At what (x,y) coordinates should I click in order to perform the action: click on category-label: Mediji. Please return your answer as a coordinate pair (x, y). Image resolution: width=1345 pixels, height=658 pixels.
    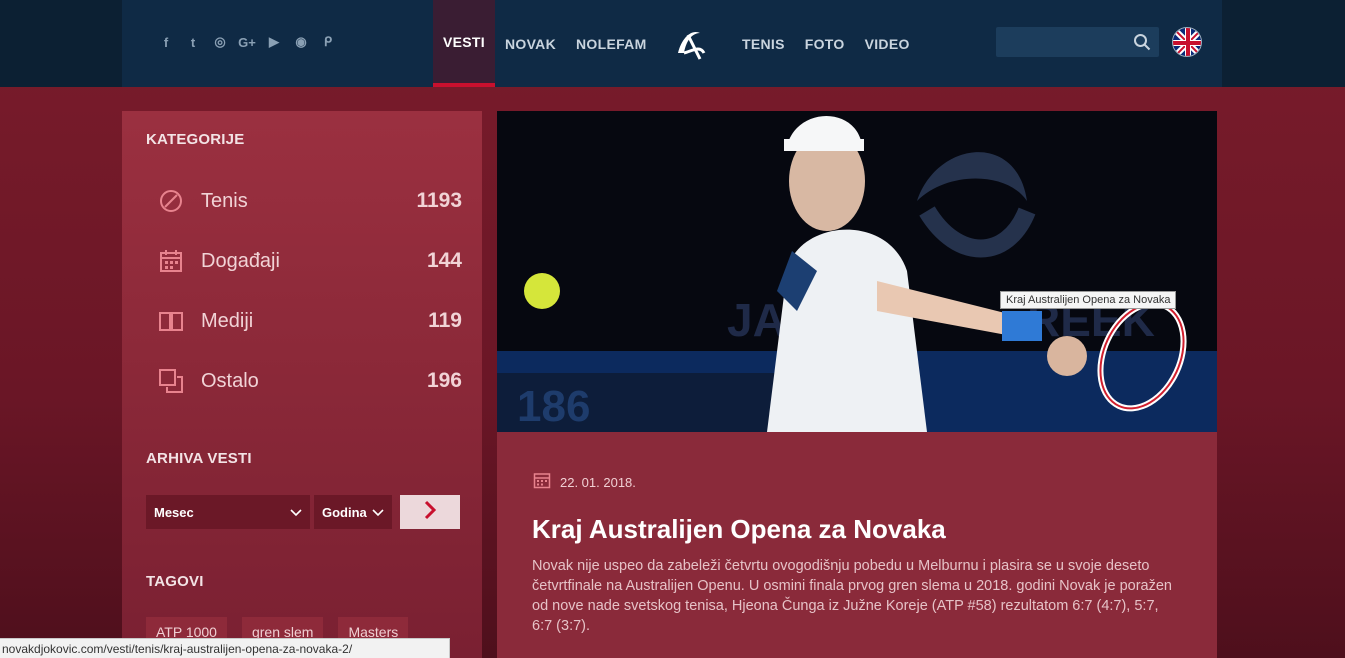
    Looking at the image, I should click on (227, 320).